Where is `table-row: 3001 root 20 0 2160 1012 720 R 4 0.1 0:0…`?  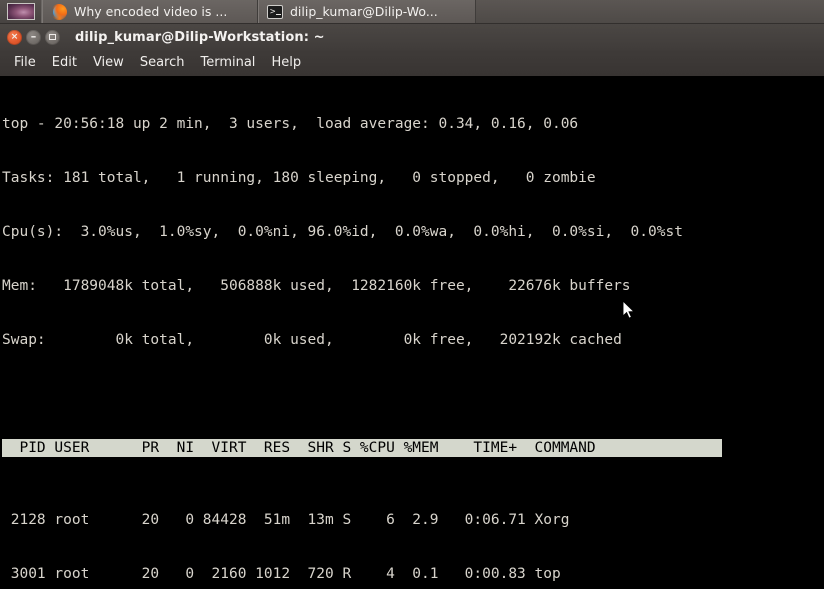
table-row: 3001 root 20 0 2160 1012 720 R 4 0.1 0:0… is located at coordinates (413, 574).